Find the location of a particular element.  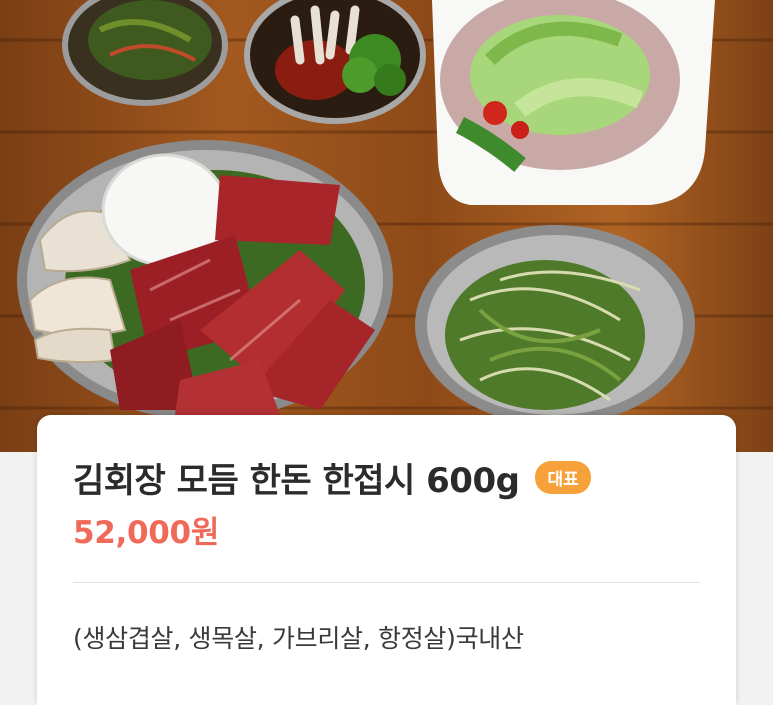

product-price: 52,000원 is located at coordinates (146, 533).